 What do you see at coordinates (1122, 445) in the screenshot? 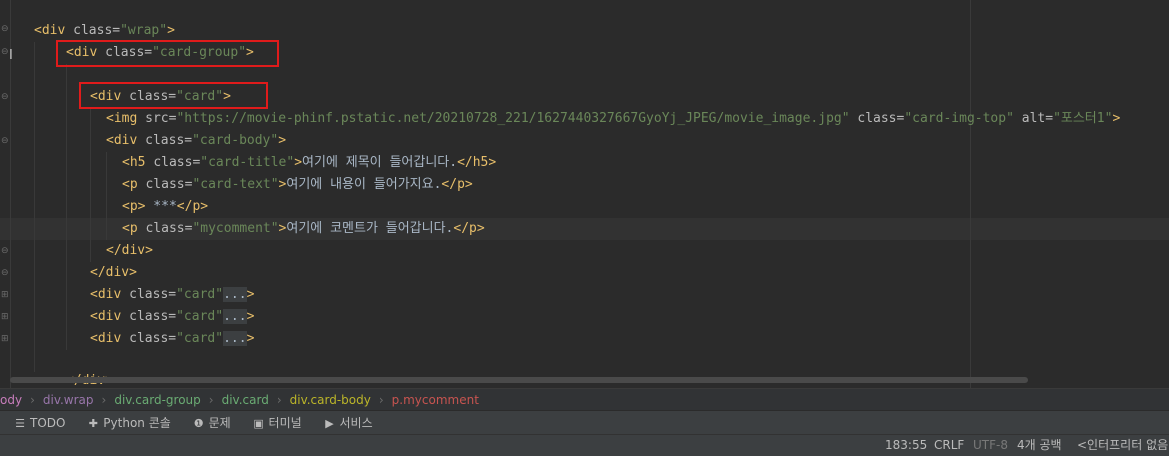
I see `interpreter-status: <인터프리터 없음` at bounding box center [1122, 445].